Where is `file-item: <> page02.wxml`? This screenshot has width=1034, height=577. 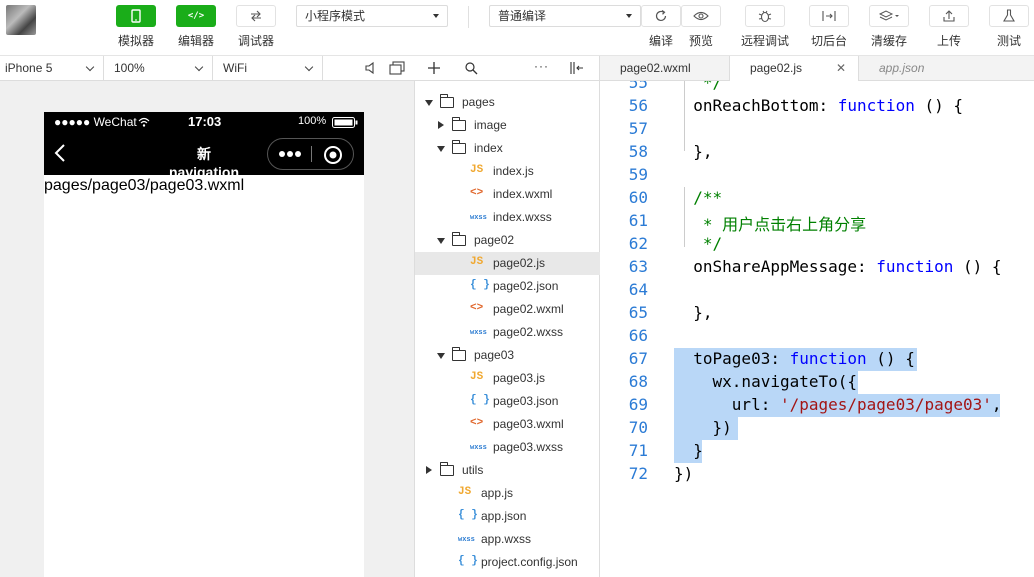 file-item: <> page02.wxml is located at coordinates (507, 309).